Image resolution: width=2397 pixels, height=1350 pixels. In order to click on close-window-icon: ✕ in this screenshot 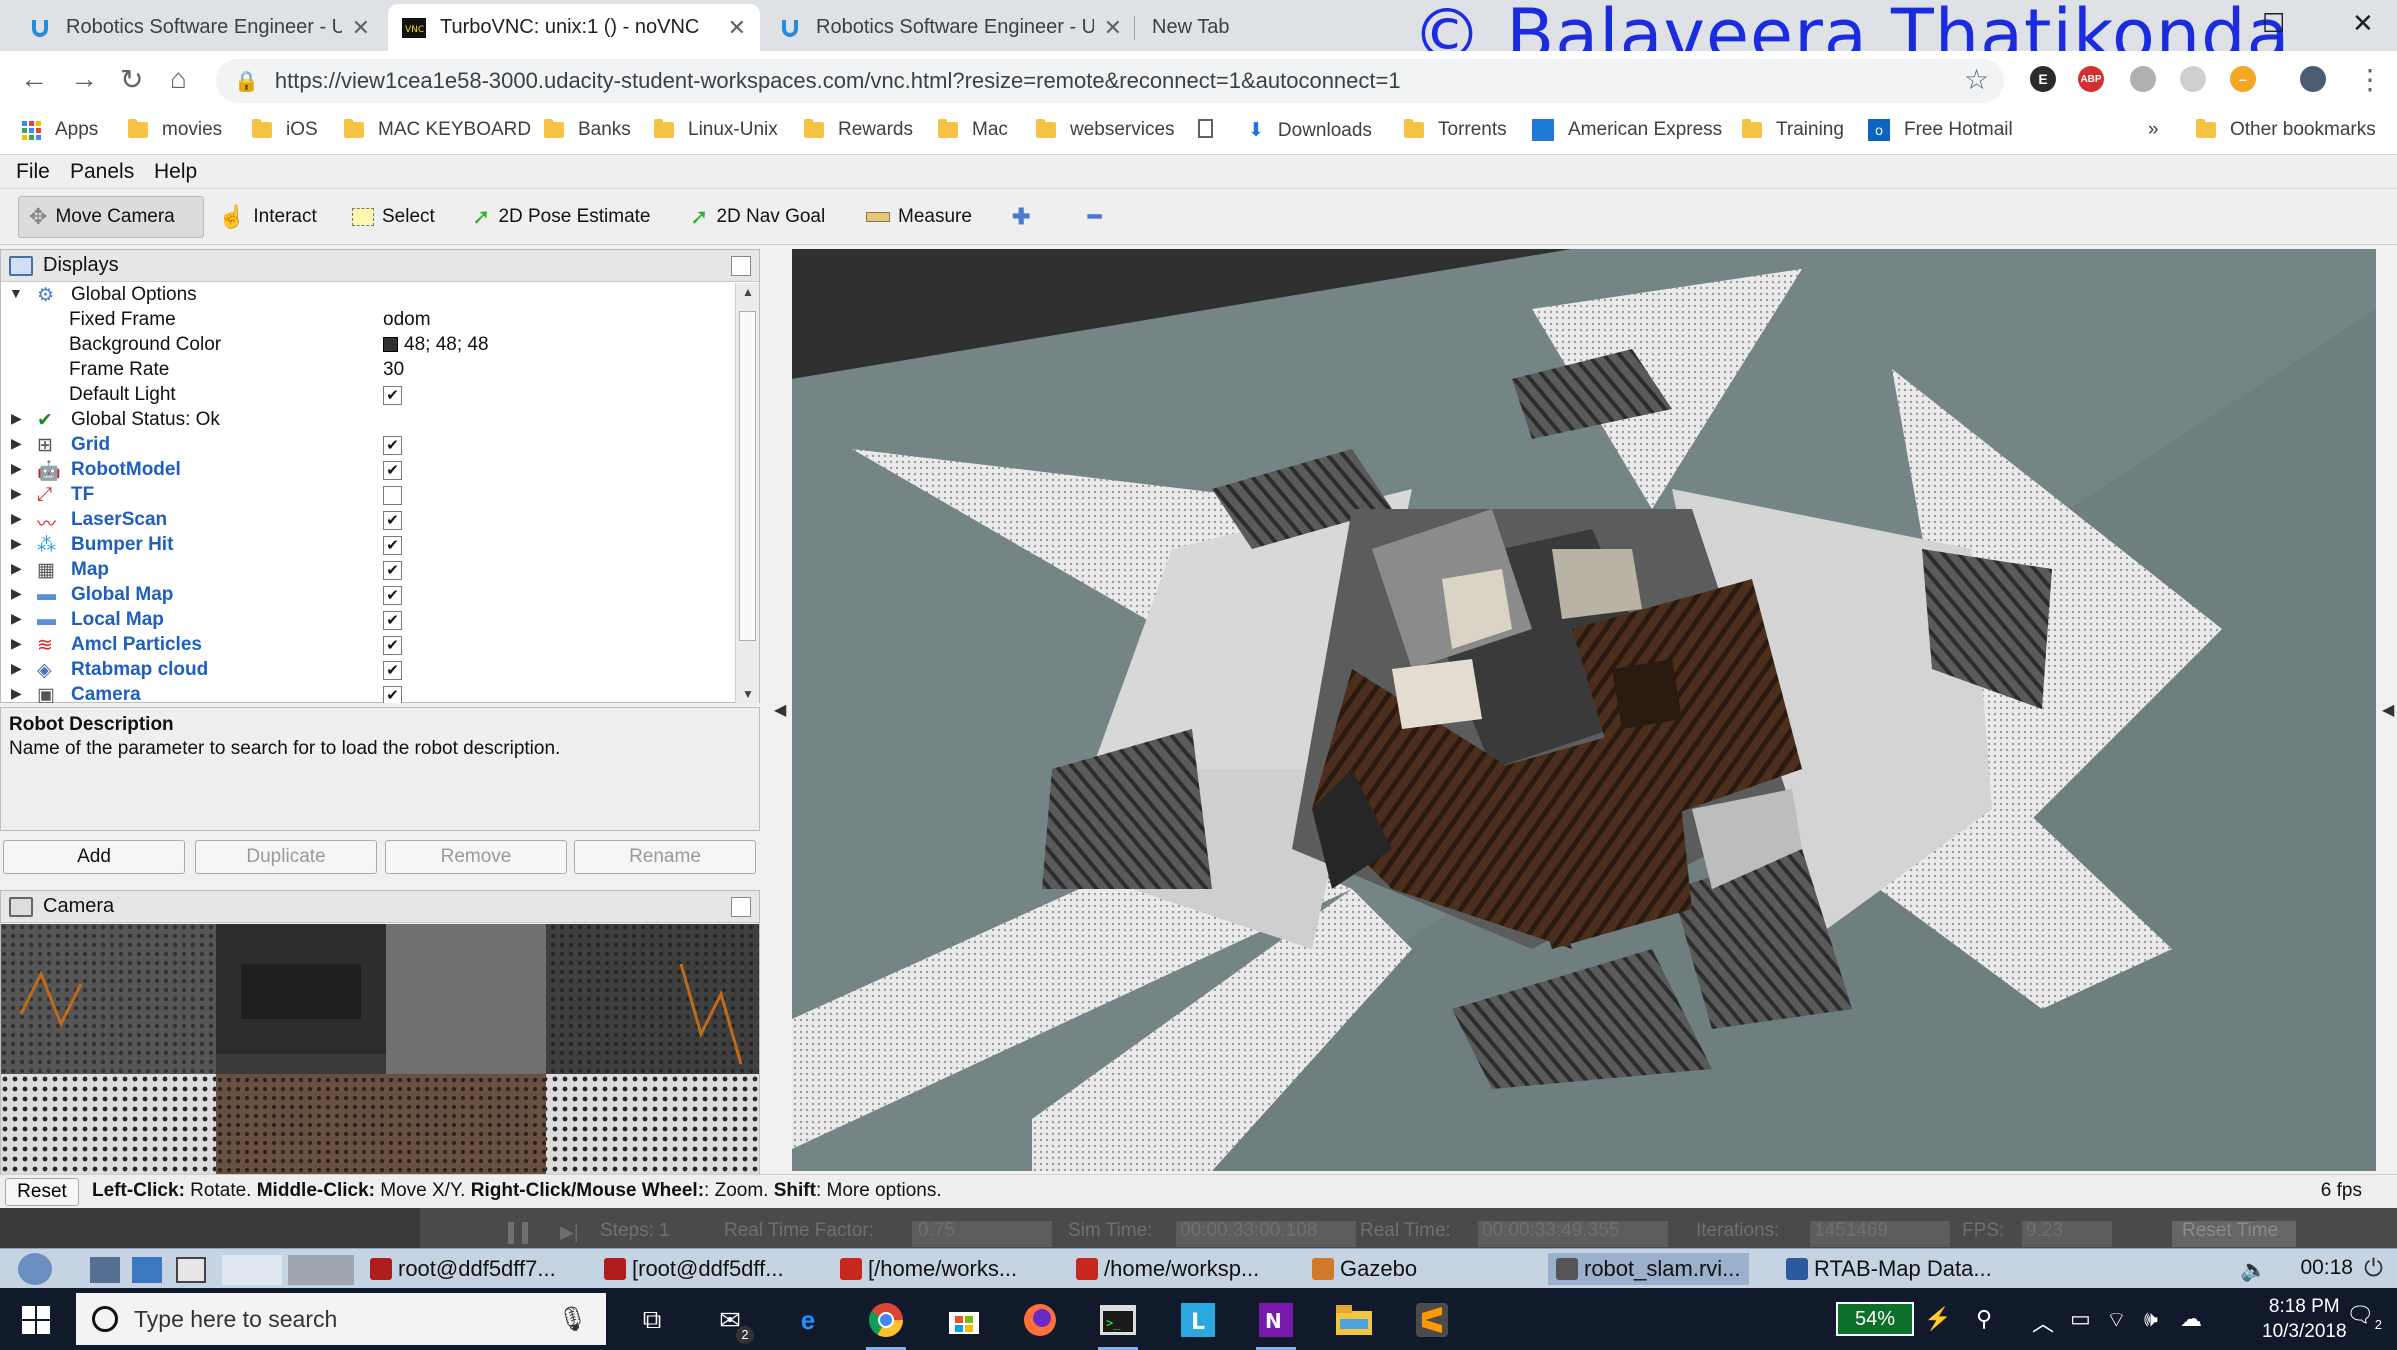, I will do `click(2363, 23)`.